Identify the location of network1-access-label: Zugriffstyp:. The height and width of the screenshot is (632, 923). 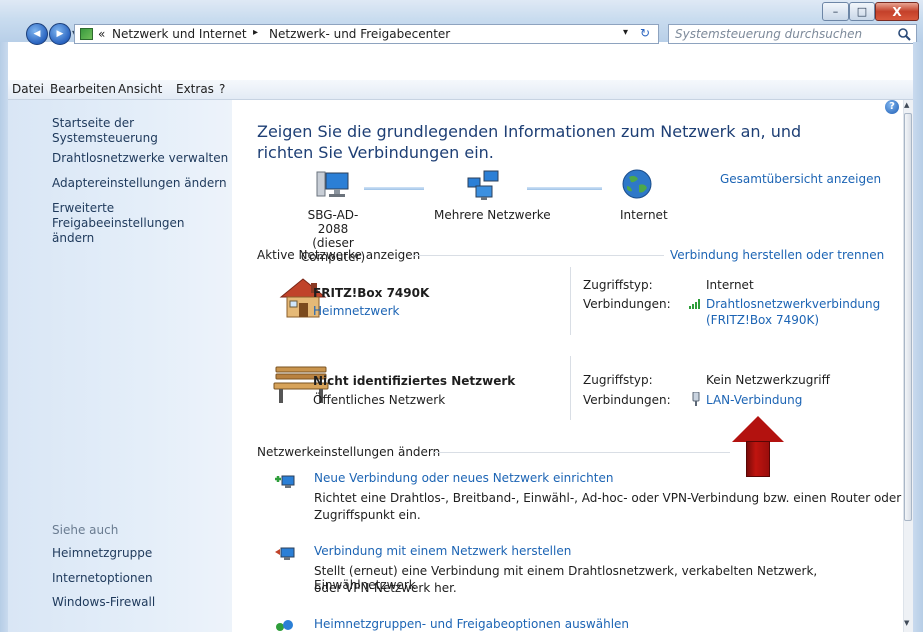
(618, 285).